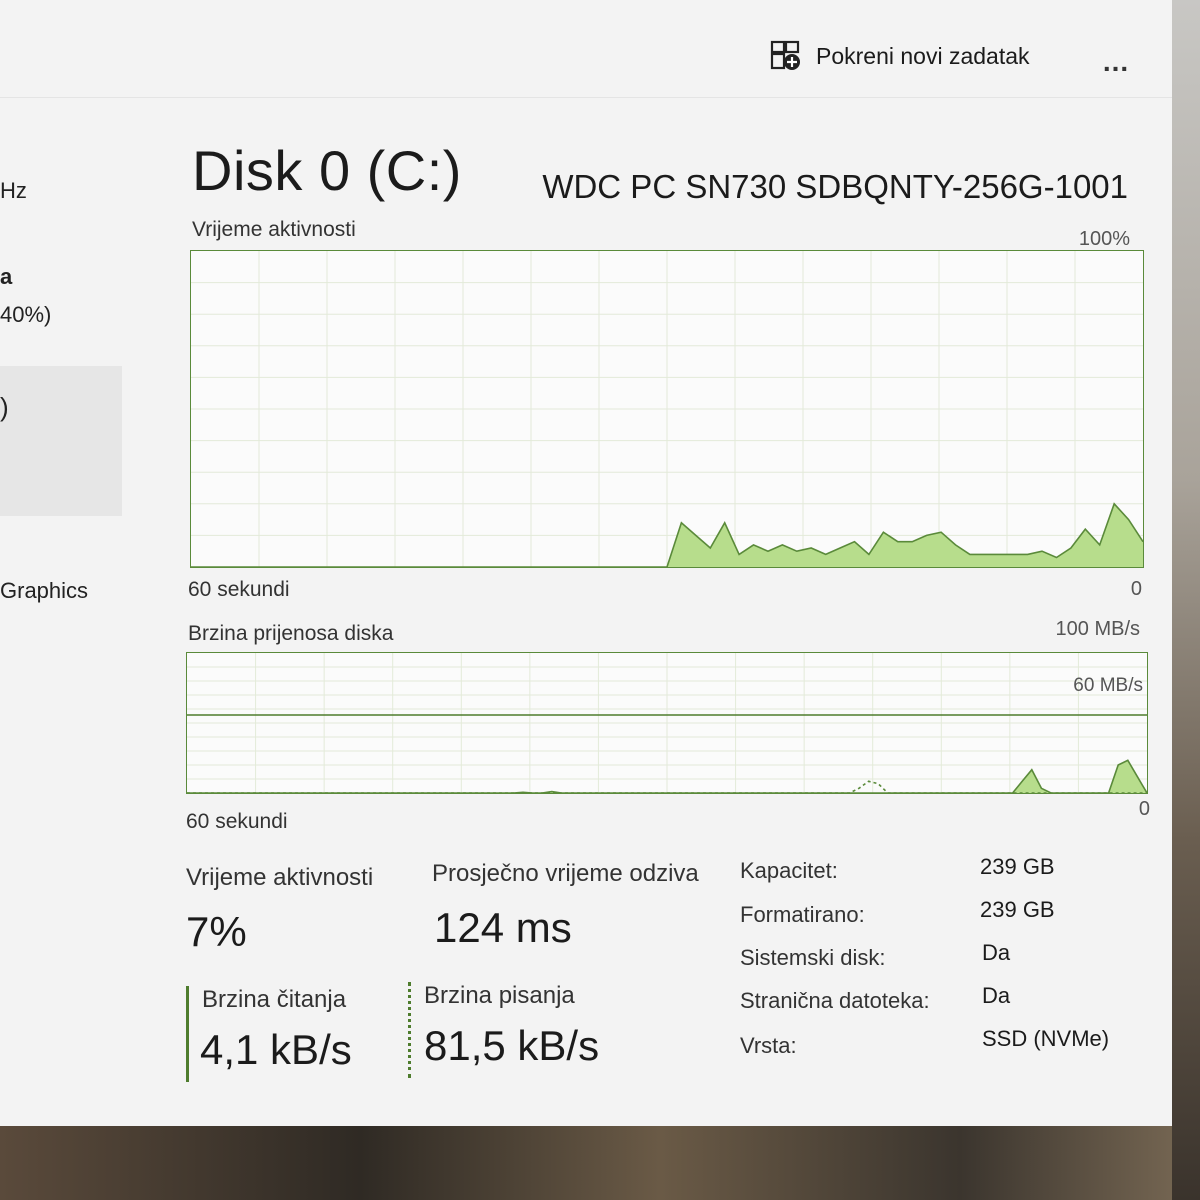 The height and width of the screenshot is (1200, 1200). What do you see at coordinates (237, 821) in the screenshot?
I see `transfer-graph-time-label: 60 sekundi` at bounding box center [237, 821].